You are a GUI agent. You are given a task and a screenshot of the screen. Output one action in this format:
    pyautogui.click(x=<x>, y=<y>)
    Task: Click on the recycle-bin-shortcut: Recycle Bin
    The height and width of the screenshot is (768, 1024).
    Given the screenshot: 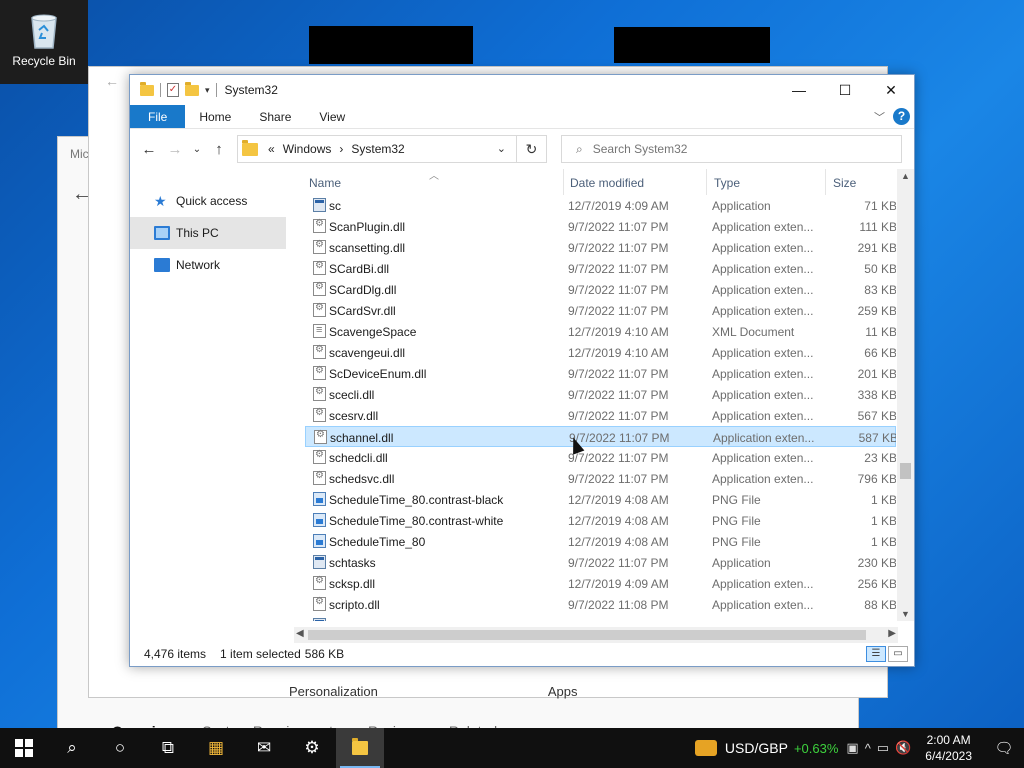 What is the action you would take?
    pyautogui.click(x=44, y=42)
    